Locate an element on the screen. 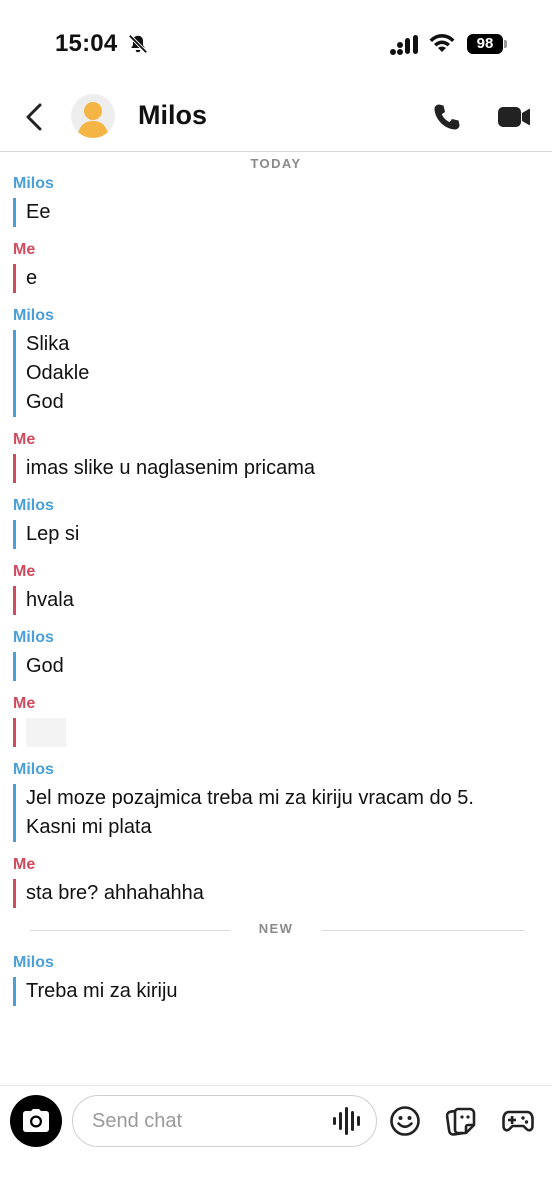 The width and height of the screenshot is (552, 1200). message-text: hvala is located at coordinates (50, 600).